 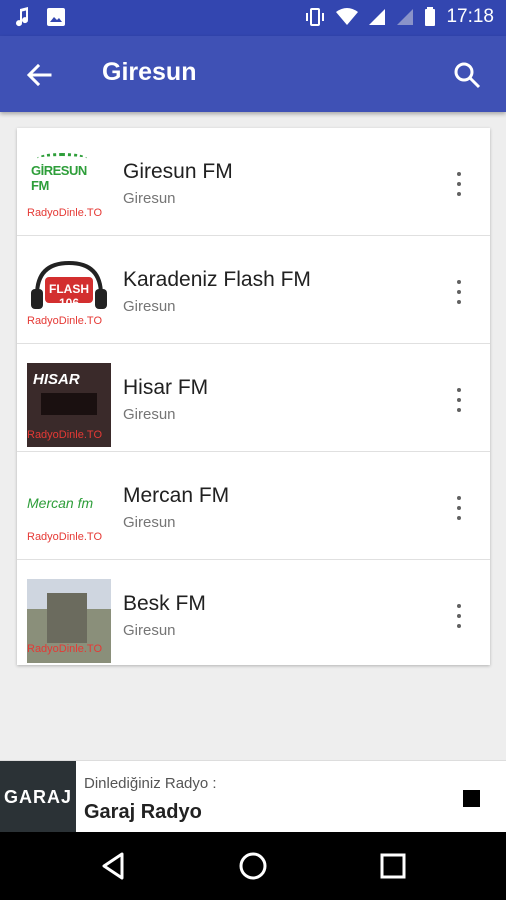 I want to click on player-logo-text: GARAJ, so click(x=37, y=796).